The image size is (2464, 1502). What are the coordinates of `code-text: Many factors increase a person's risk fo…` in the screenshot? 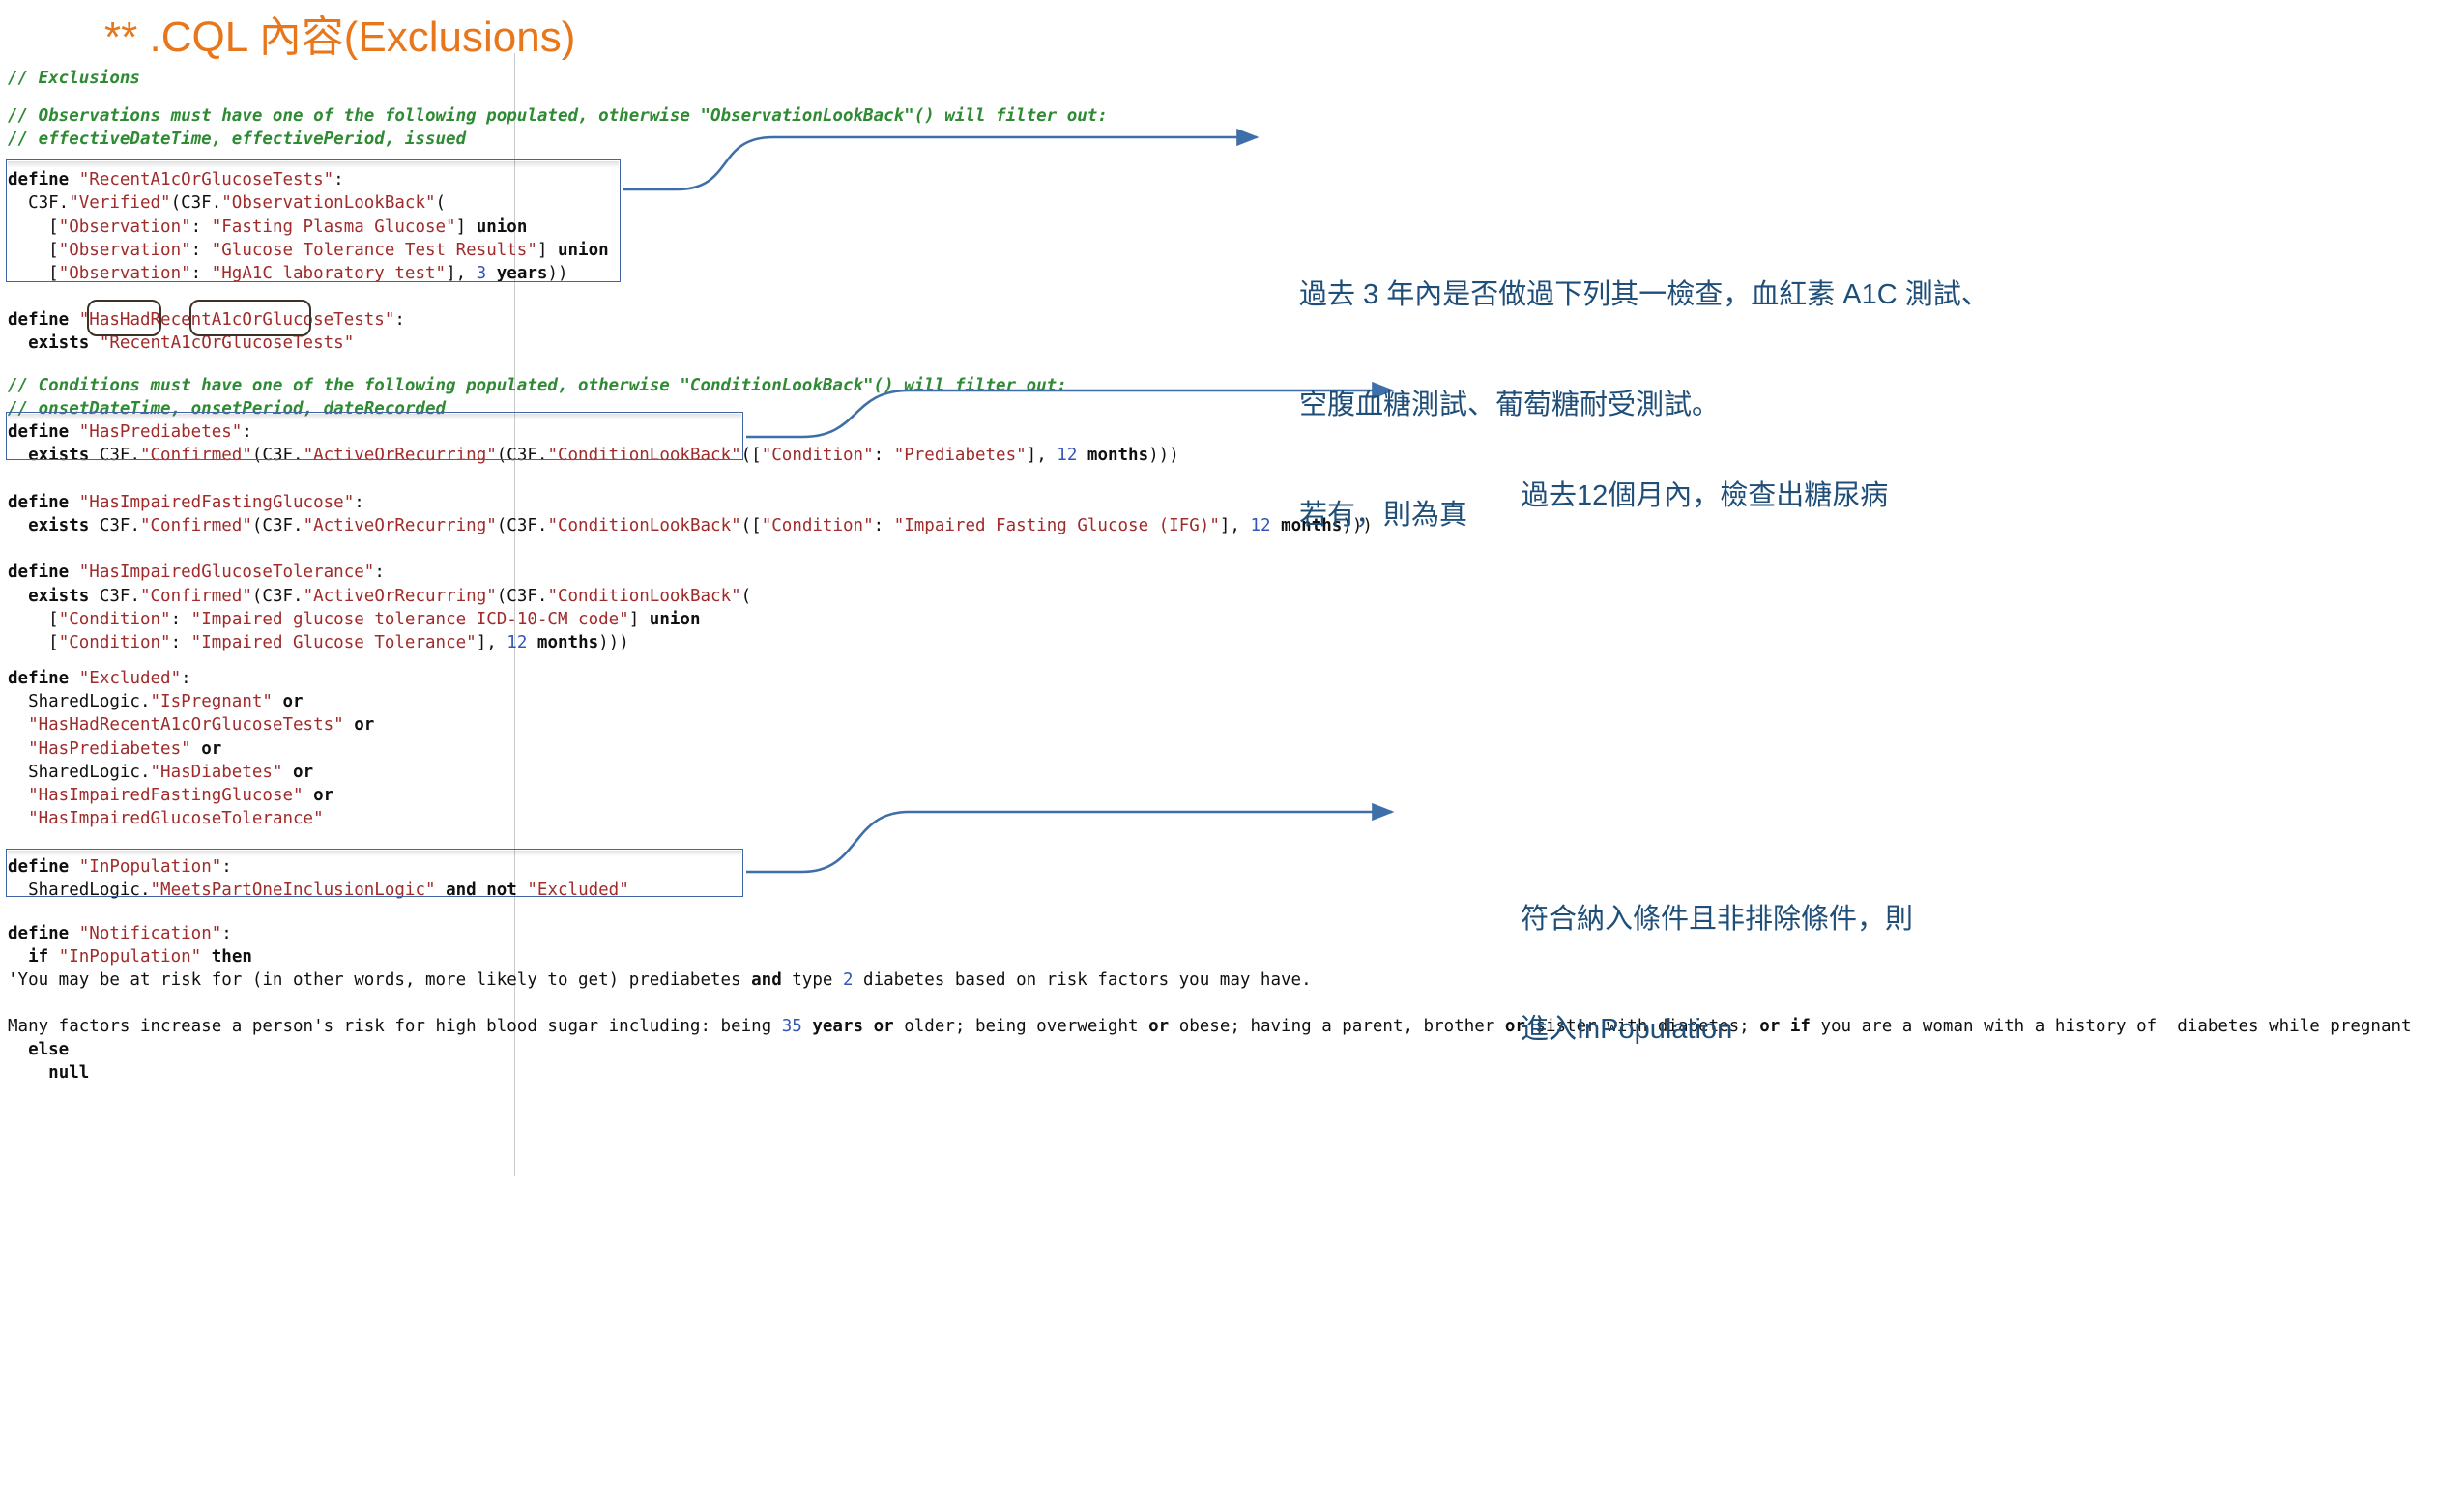 It's located at (1210, 1026).